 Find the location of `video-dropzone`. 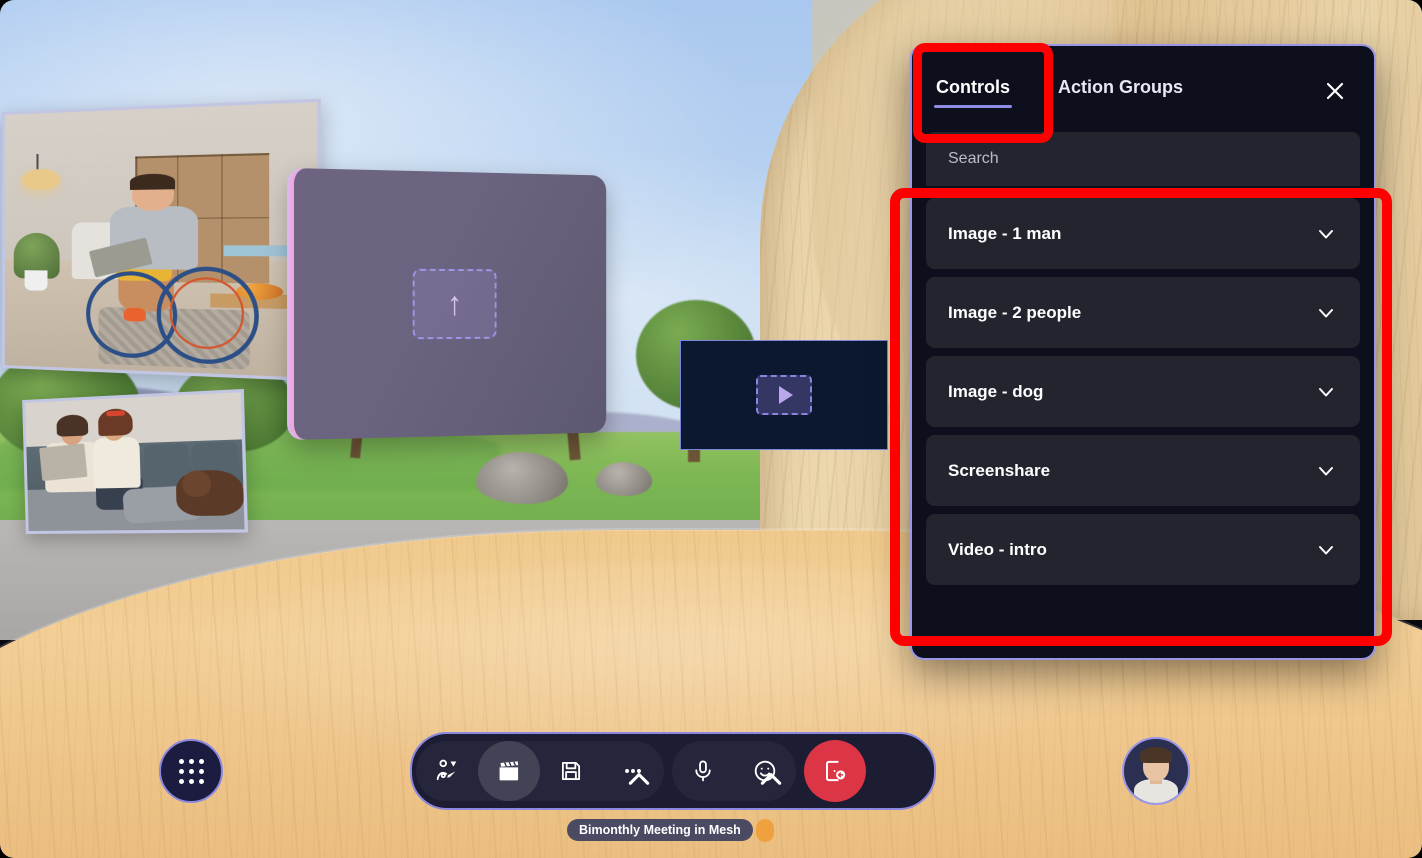

video-dropzone is located at coordinates (784, 395).